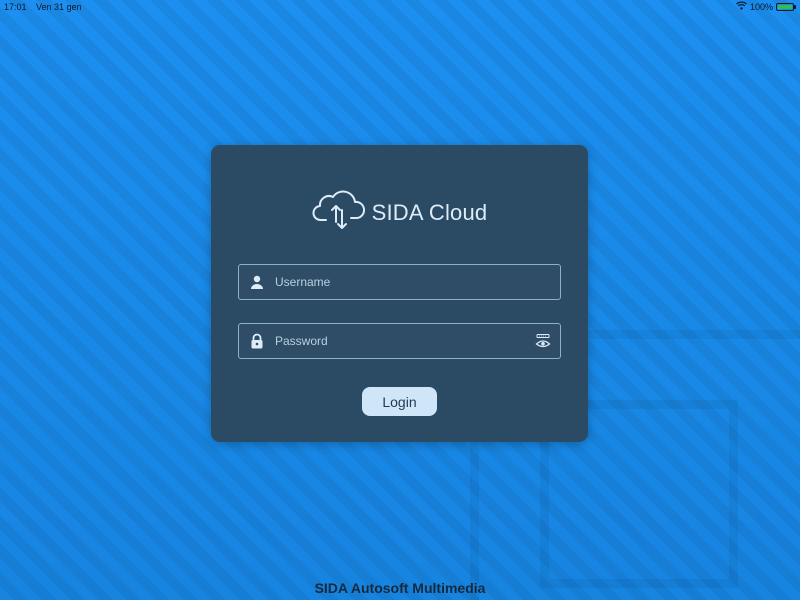 The image size is (800, 600). I want to click on battery-icon, so click(786, 7).